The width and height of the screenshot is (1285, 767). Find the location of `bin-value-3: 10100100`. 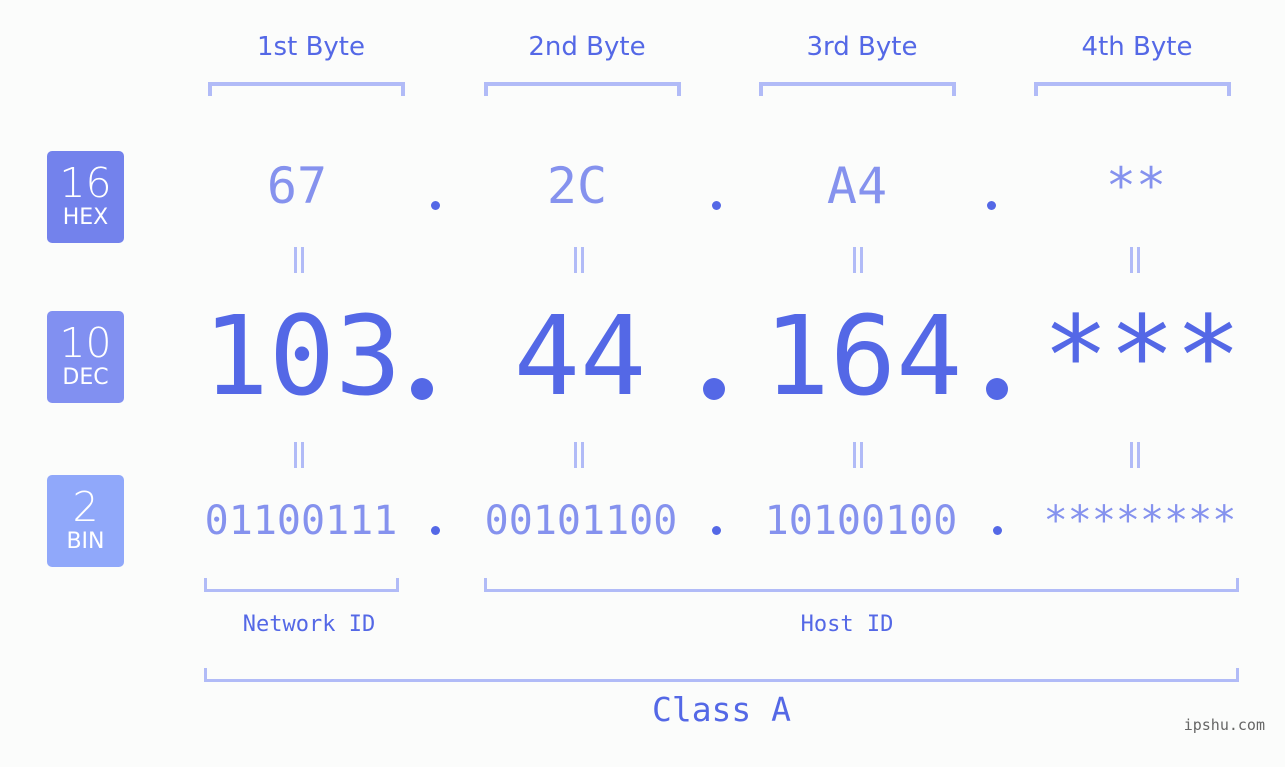

bin-value-3: 10100100 is located at coordinates (861, 521).